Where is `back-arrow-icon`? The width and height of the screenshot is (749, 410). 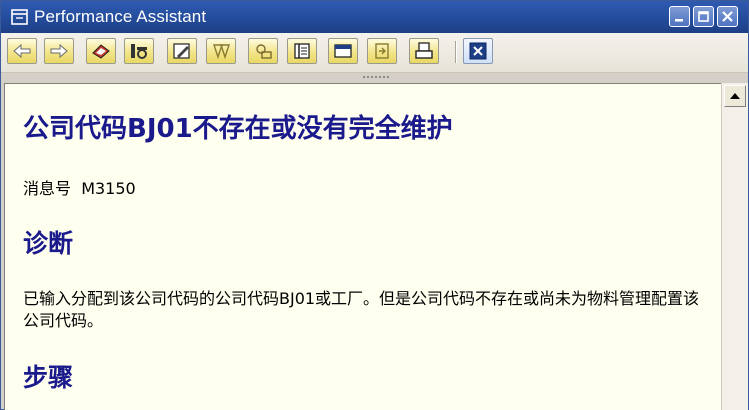 back-arrow-icon is located at coordinates (22, 51).